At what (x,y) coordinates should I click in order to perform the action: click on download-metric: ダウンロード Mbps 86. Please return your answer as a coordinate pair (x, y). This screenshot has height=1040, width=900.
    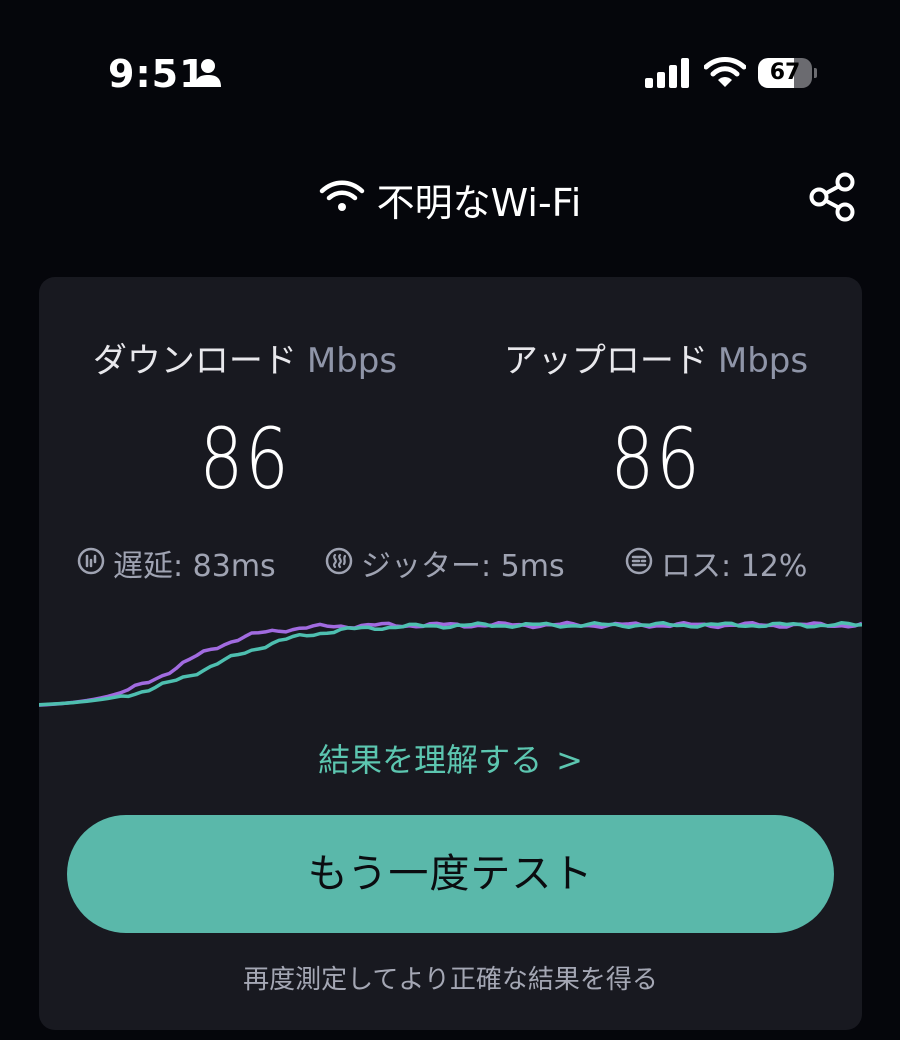
    Looking at the image, I should click on (245, 420).